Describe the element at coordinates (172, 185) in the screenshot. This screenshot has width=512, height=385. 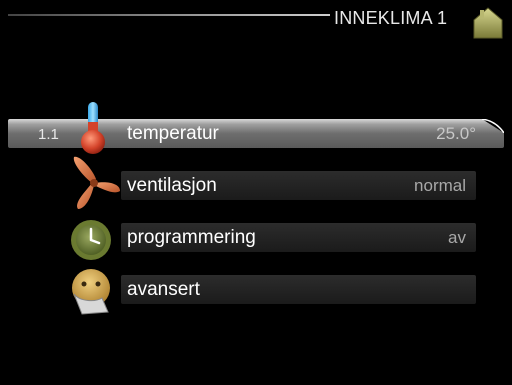
I see `menu-item-label: ventilasjon` at that location.